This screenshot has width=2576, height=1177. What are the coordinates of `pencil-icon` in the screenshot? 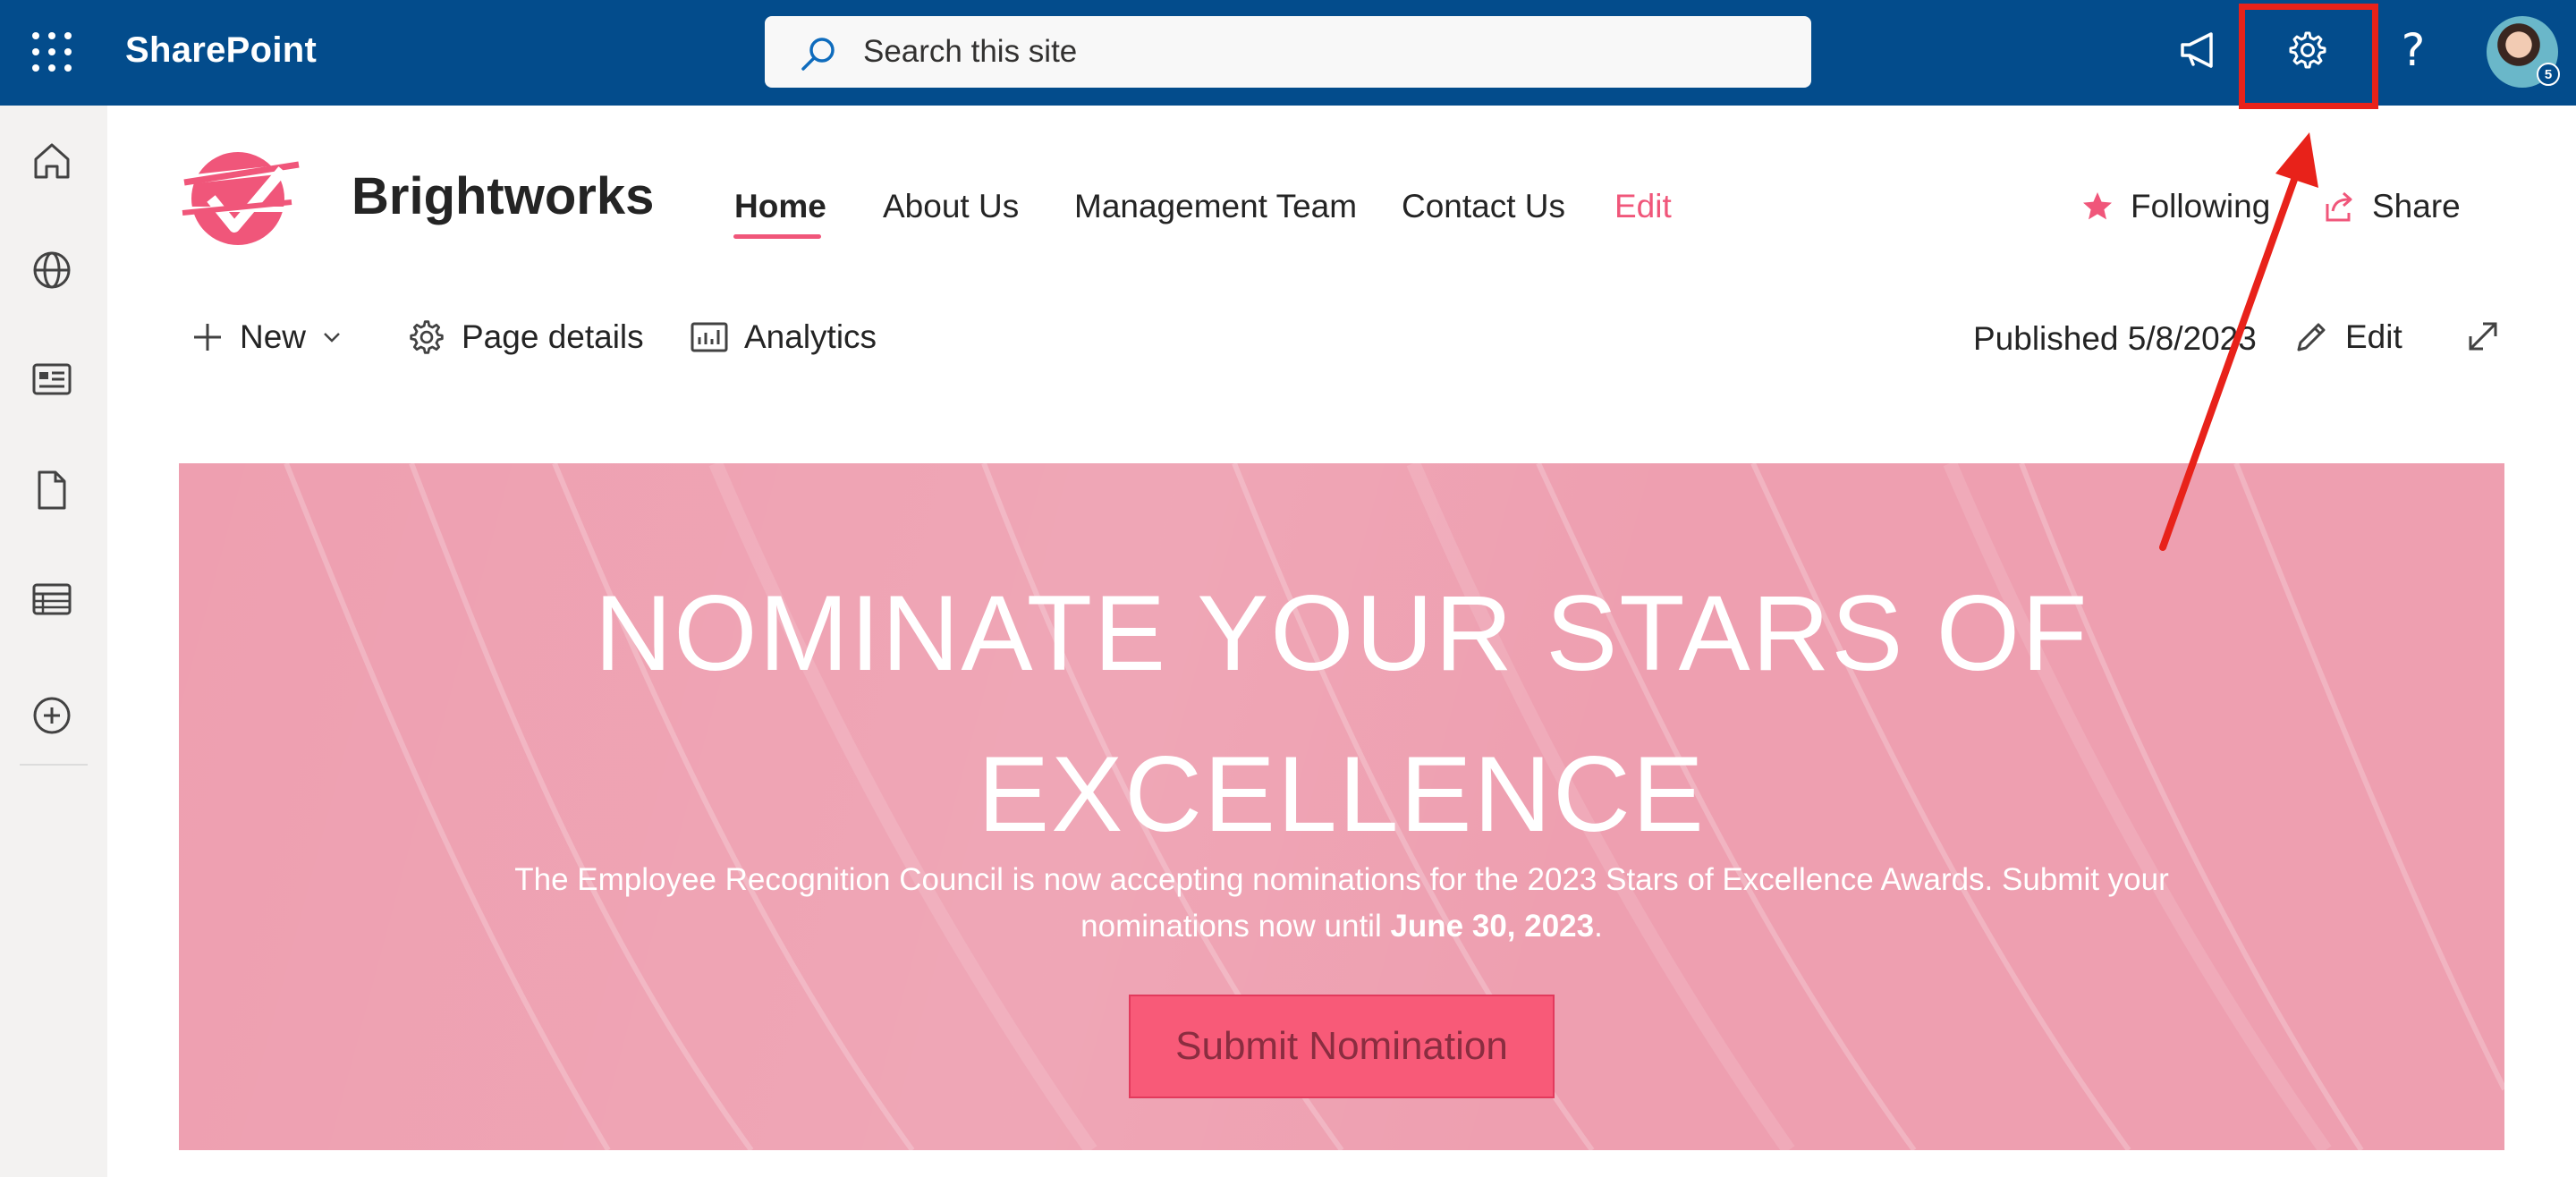 It's located at (2311, 337).